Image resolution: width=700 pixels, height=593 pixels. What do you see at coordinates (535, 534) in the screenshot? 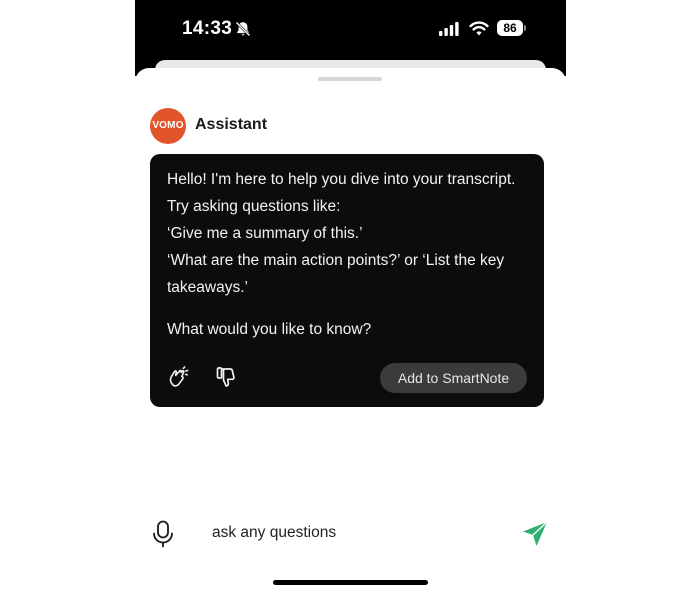
I see `send-icon` at bounding box center [535, 534].